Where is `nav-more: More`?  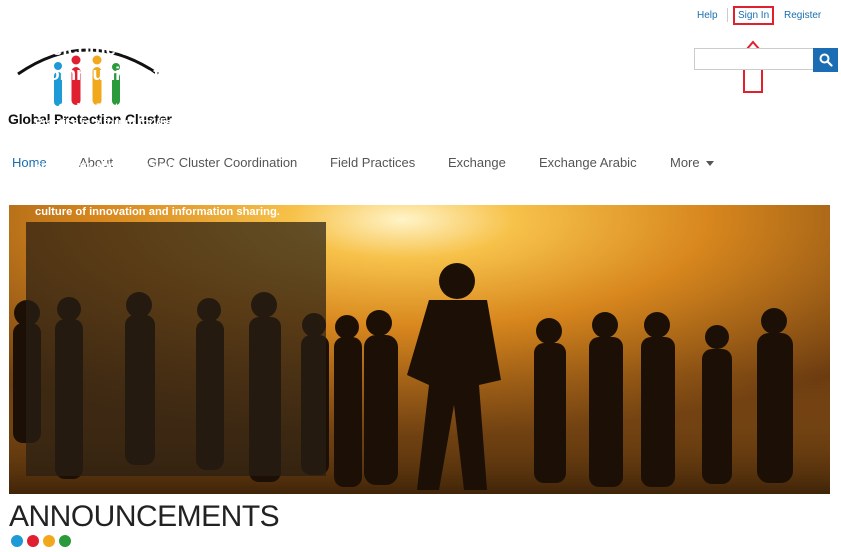 nav-more: More is located at coordinates (692, 162).